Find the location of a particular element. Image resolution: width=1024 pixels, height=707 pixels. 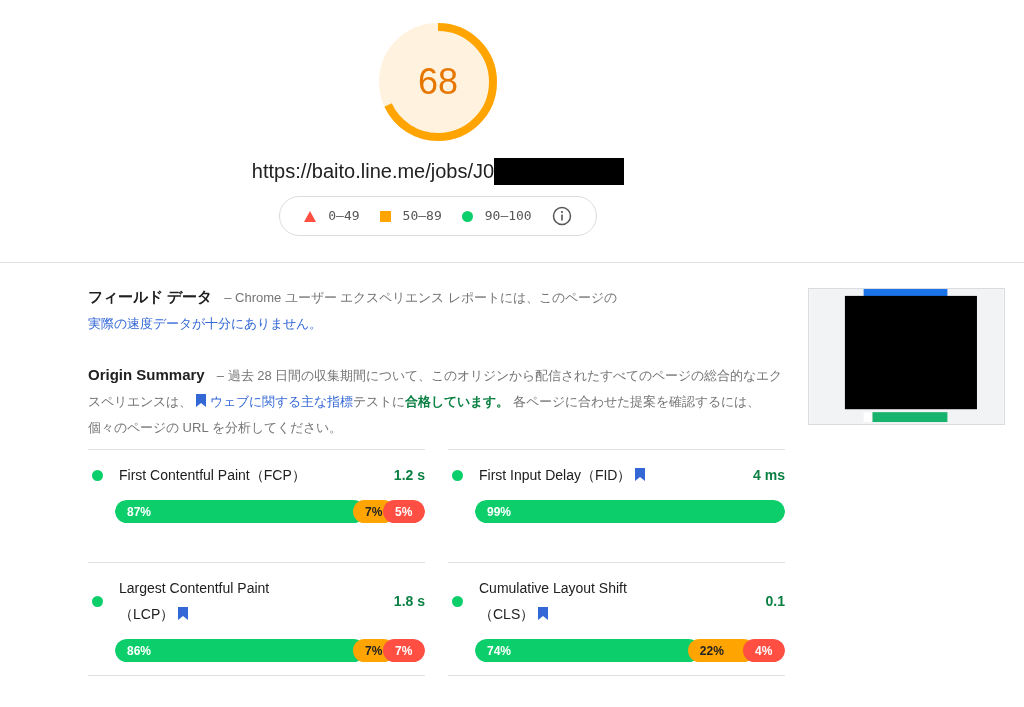

info-icon is located at coordinates (561, 216).